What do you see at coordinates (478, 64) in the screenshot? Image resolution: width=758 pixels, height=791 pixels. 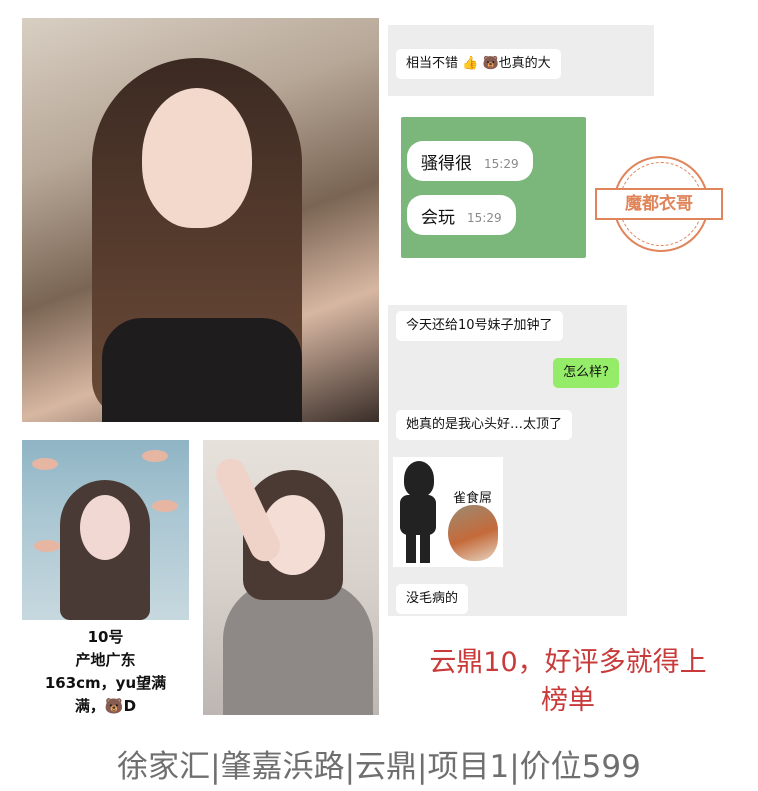 I see `chat-message: 相当不错 👍 🐻也真的大` at bounding box center [478, 64].